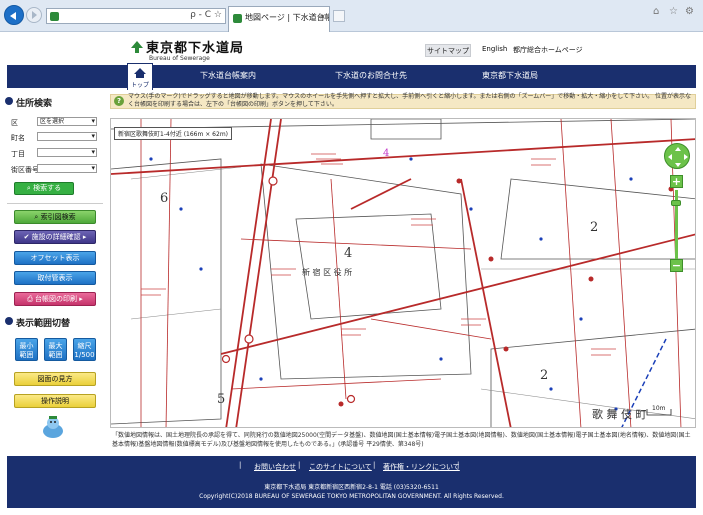  Describe the element at coordinates (494, 49) in the screenshot. I see `english-link: English` at that location.